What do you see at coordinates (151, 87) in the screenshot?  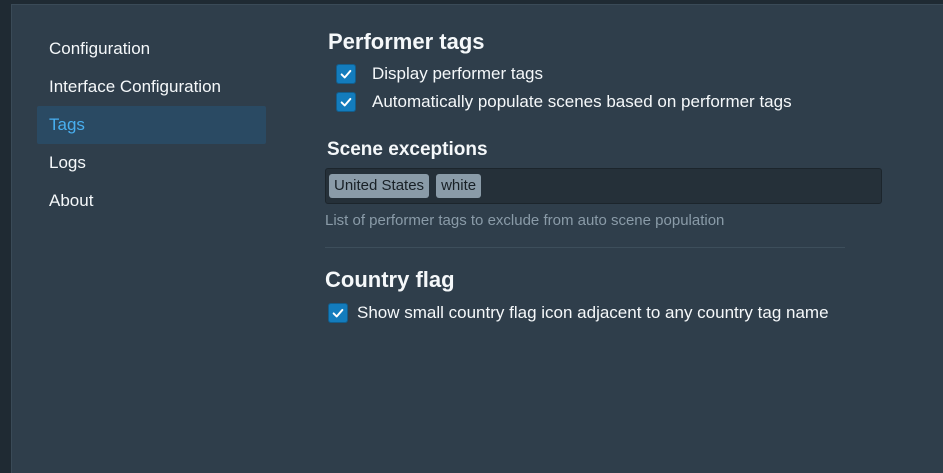 I see `sidebar-item-interface-configuration: Interface Configuration` at bounding box center [151, 87].